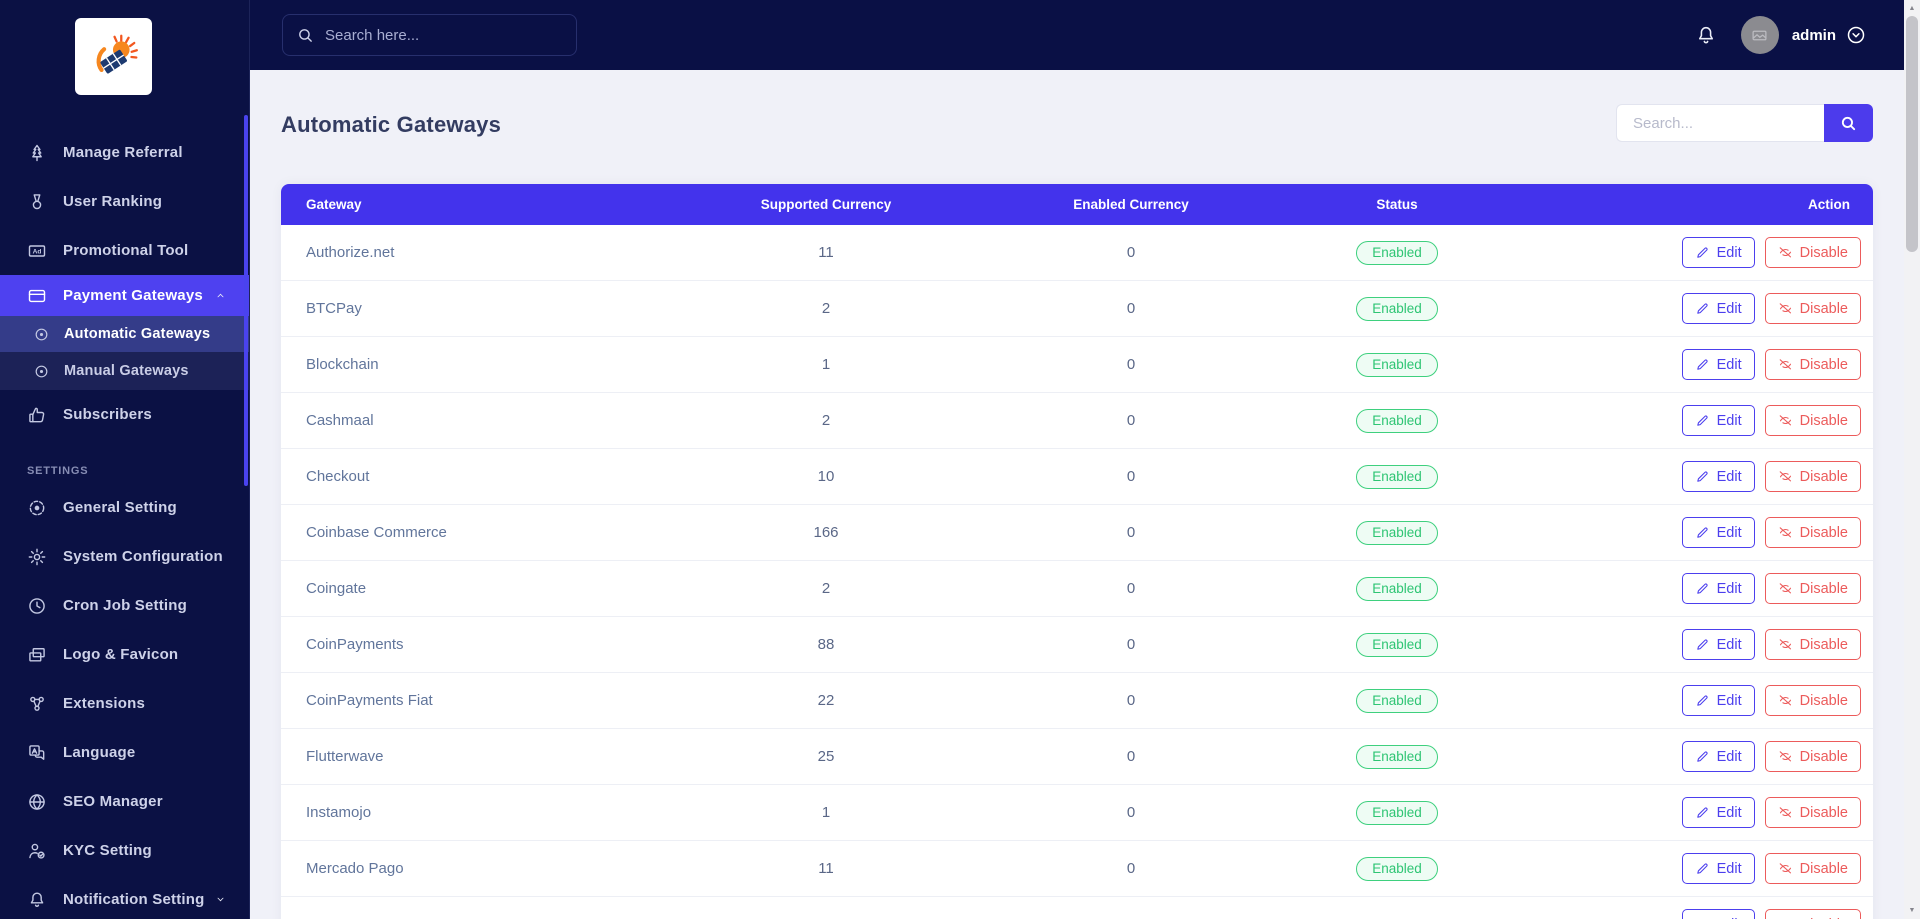 This screenshot has height=919, width=1920. I want to click on username: admin, so click(1814, 35).